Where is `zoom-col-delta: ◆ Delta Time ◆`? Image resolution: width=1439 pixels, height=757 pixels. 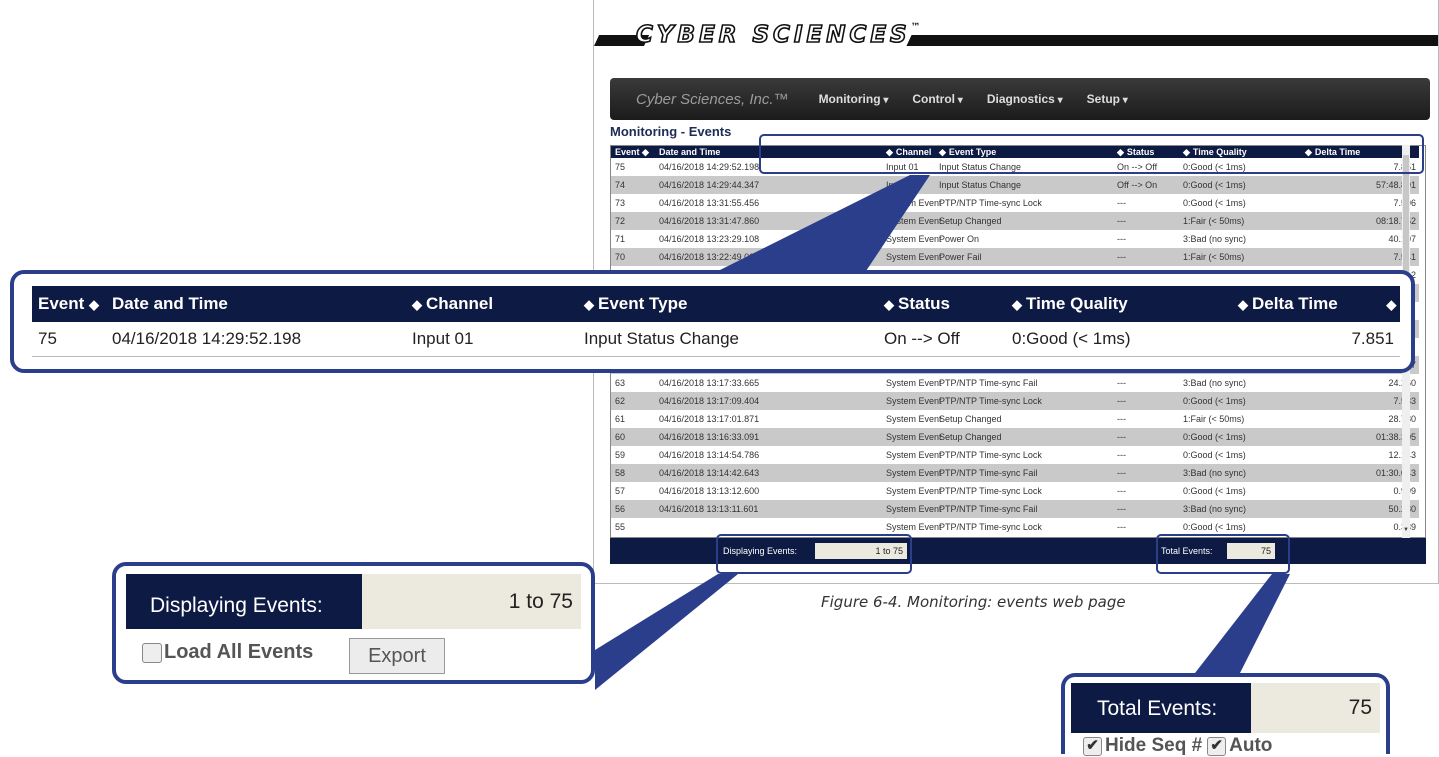
zoom-col-delta: ◆ Delta Time ◆ is located at coordinates (1301, 304).